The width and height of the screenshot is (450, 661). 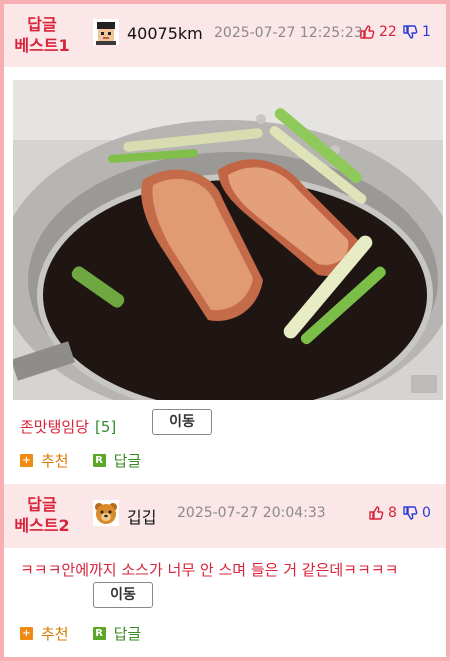 I want to click on downvote-count: 1, so click(x=426, y=32).